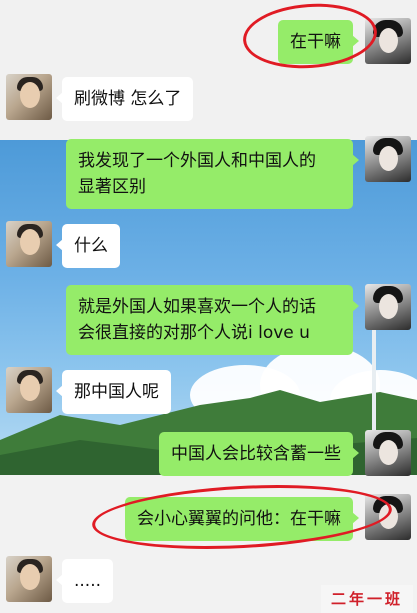  Describe the element at coordinates (212, 174) in the screenshot. I see `message-bubble-sent: 我发现了一个外国人和中国人的 显著区别` at that location.